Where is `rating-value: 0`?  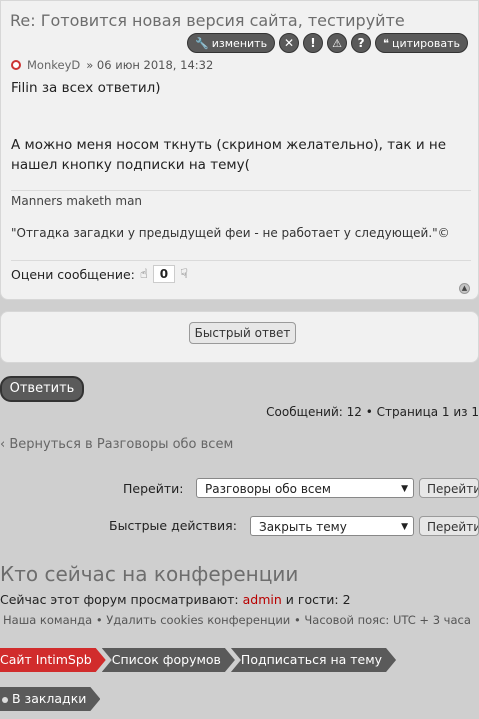
rating-value: 0 is located at coordinates (164, 274).